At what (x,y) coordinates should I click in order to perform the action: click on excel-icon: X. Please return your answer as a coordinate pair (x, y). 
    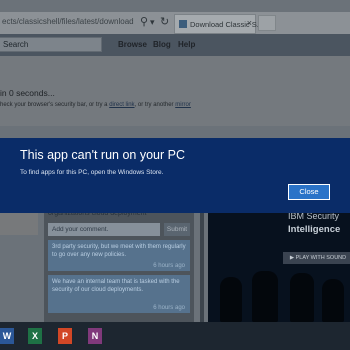
    Looking at the image, I should click on (35, 336).